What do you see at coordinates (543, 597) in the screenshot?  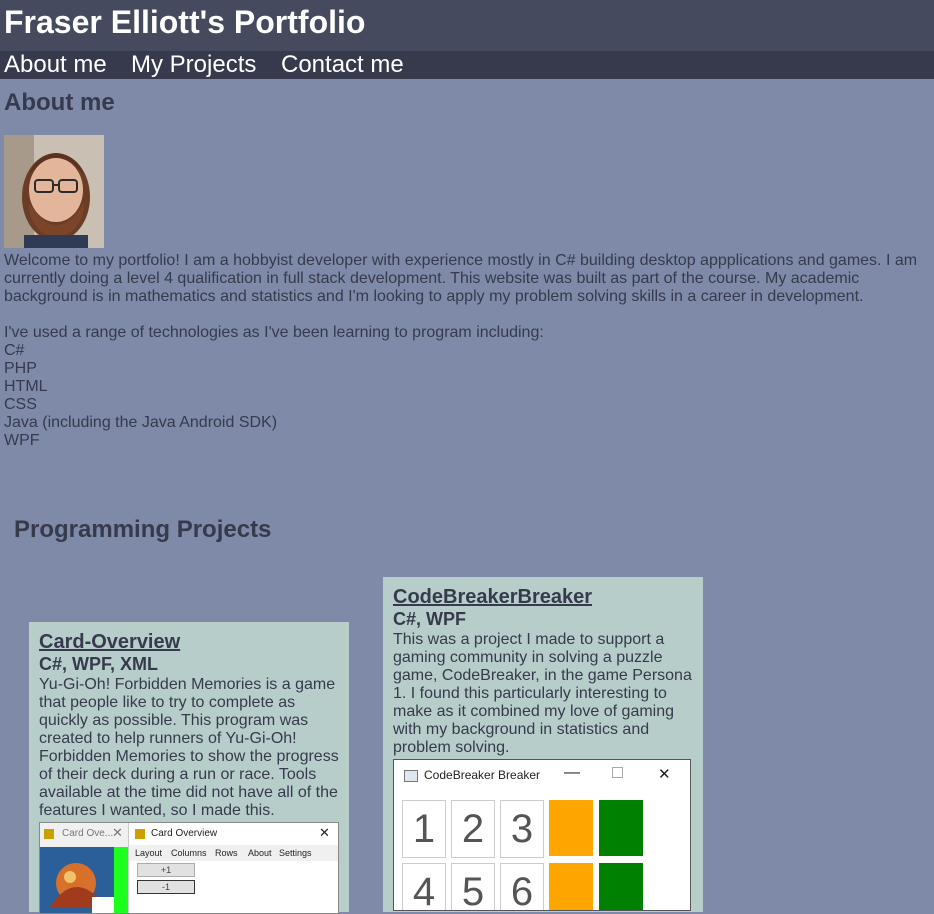 I see `project-title-link: CodeBreakerBreaker` at bounding box center [543, 597].